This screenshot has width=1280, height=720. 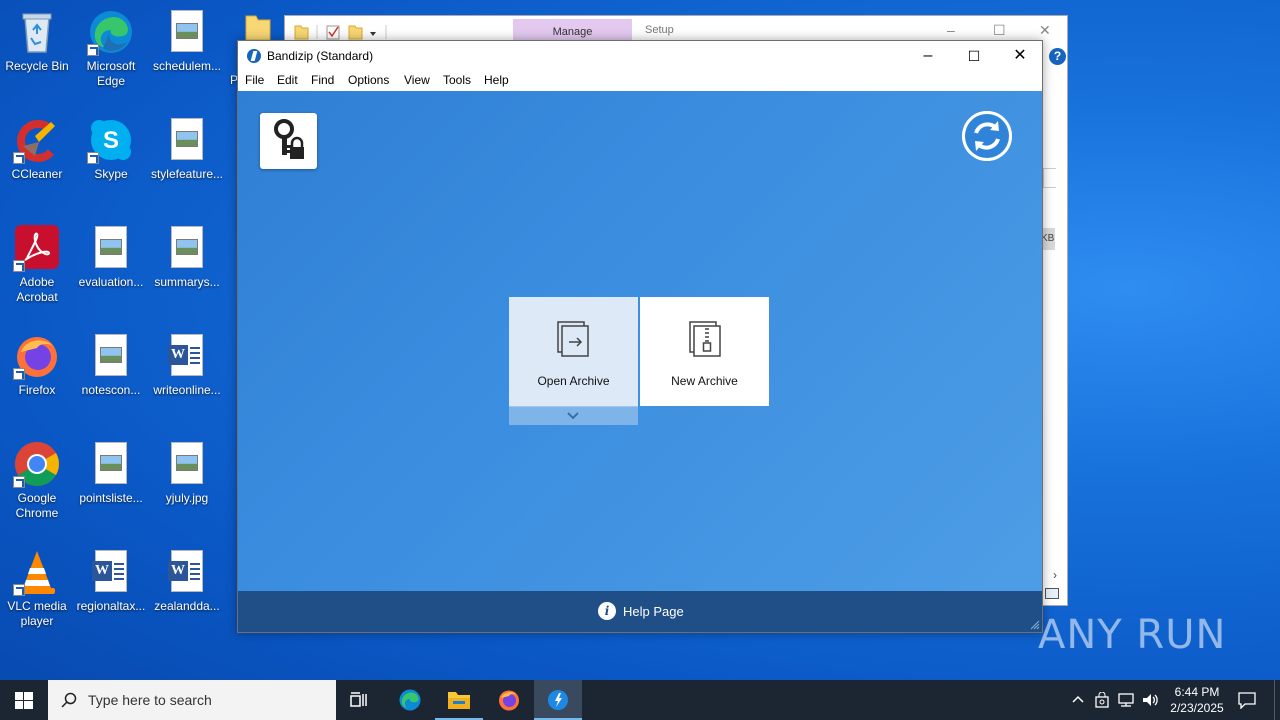 What do you see at coordinates (704, 381) in the screenshot?
I see `new-archive-label: New Archive` at bounding box center [704, 381].